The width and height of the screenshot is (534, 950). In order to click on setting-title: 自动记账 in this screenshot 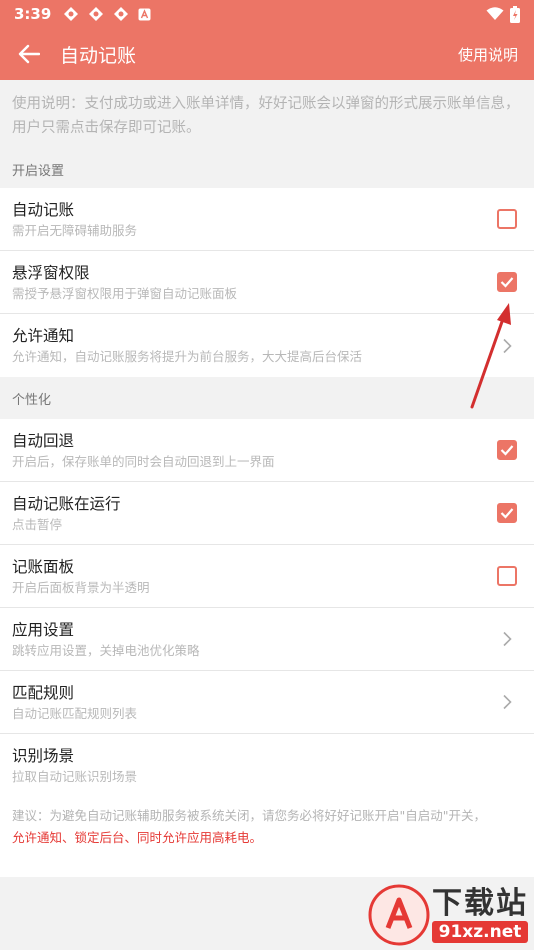, I will do `click(43, 209)`.